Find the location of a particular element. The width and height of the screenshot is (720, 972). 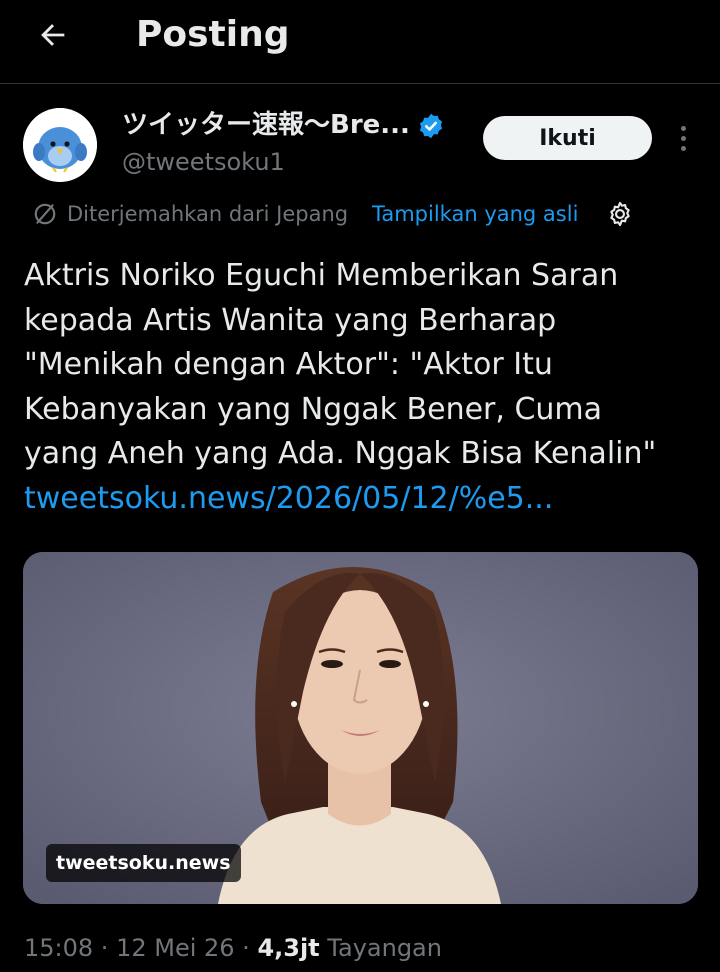

tweet-time: 15:08 is located at coordinates (58, 948).